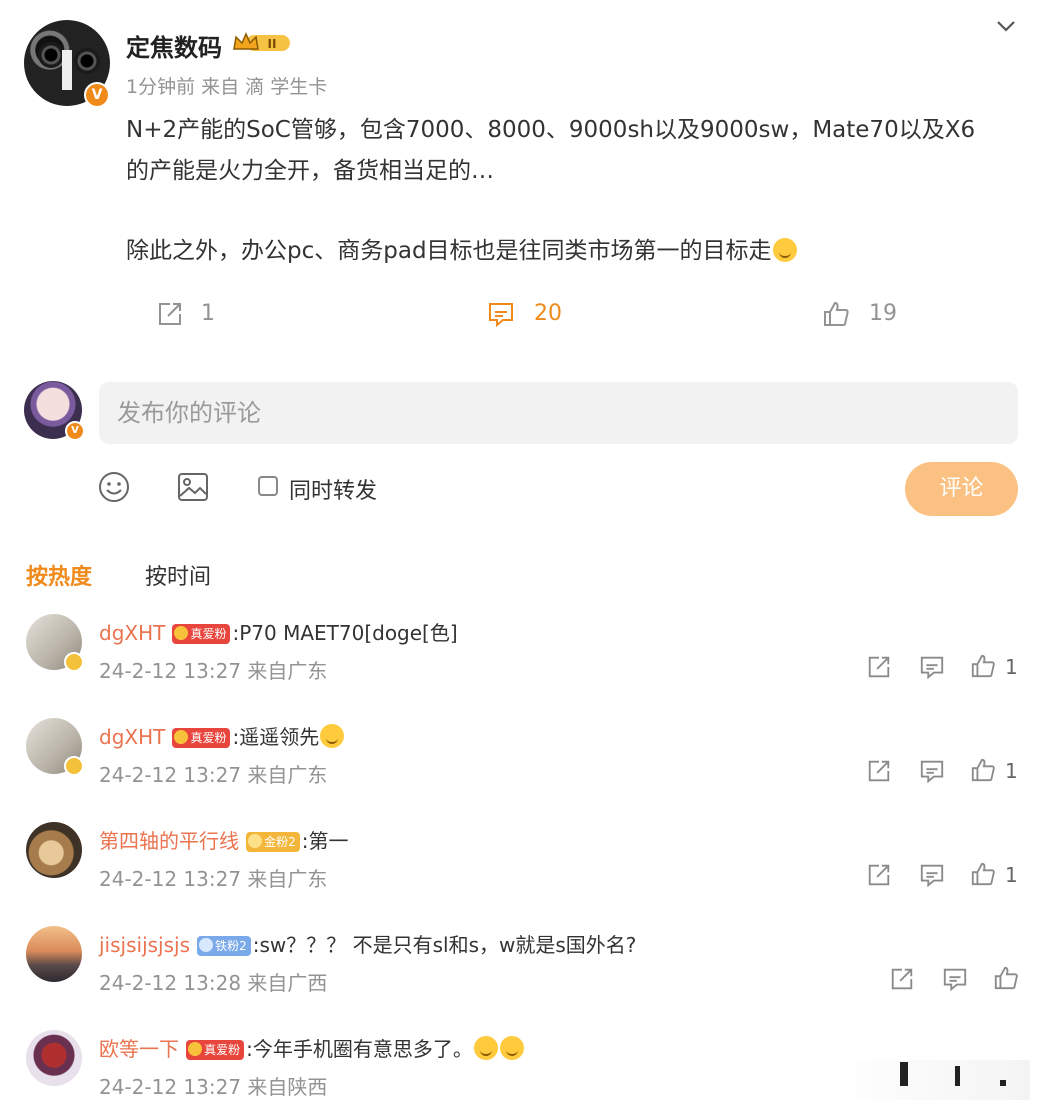 This screenshot has width=1047, height=1114. What do you see at coordinates (332, 736) in the screenshot?
I see `heart-eyes-emoji-icon` at bounding box center [332, 736].